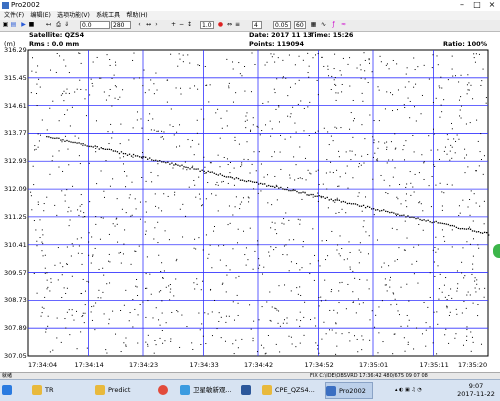 The width and height of the screenshot is (500, 401). What do you see at coordinates (9, 390) in the screenshot?
I see `start-icon` at bounding box center [9, 390].